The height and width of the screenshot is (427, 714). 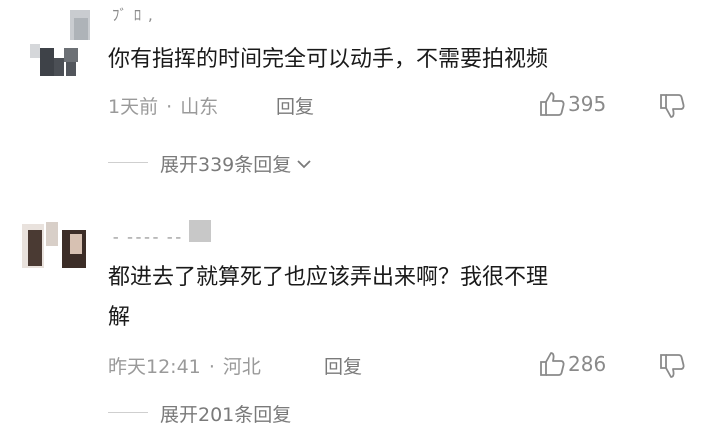 What do you see at coordinates (328, 277) in the screenshot?
I see `comment-text-line: 都进去了就算死了也应该弄出来啊？我很不理` at bounding box center [328, 277].